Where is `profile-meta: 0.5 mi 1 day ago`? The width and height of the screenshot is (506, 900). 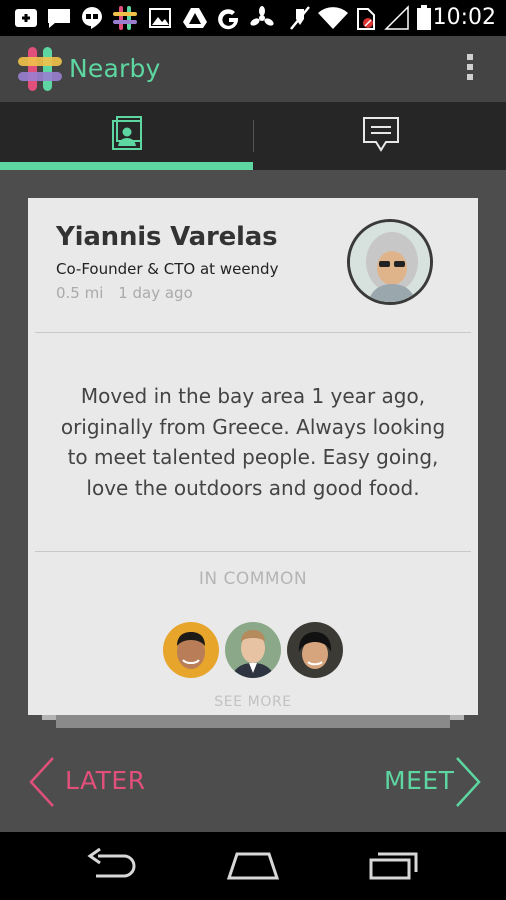 profile-meta: 0.5 mi 1 day ago is located at coordinates (129, 293).